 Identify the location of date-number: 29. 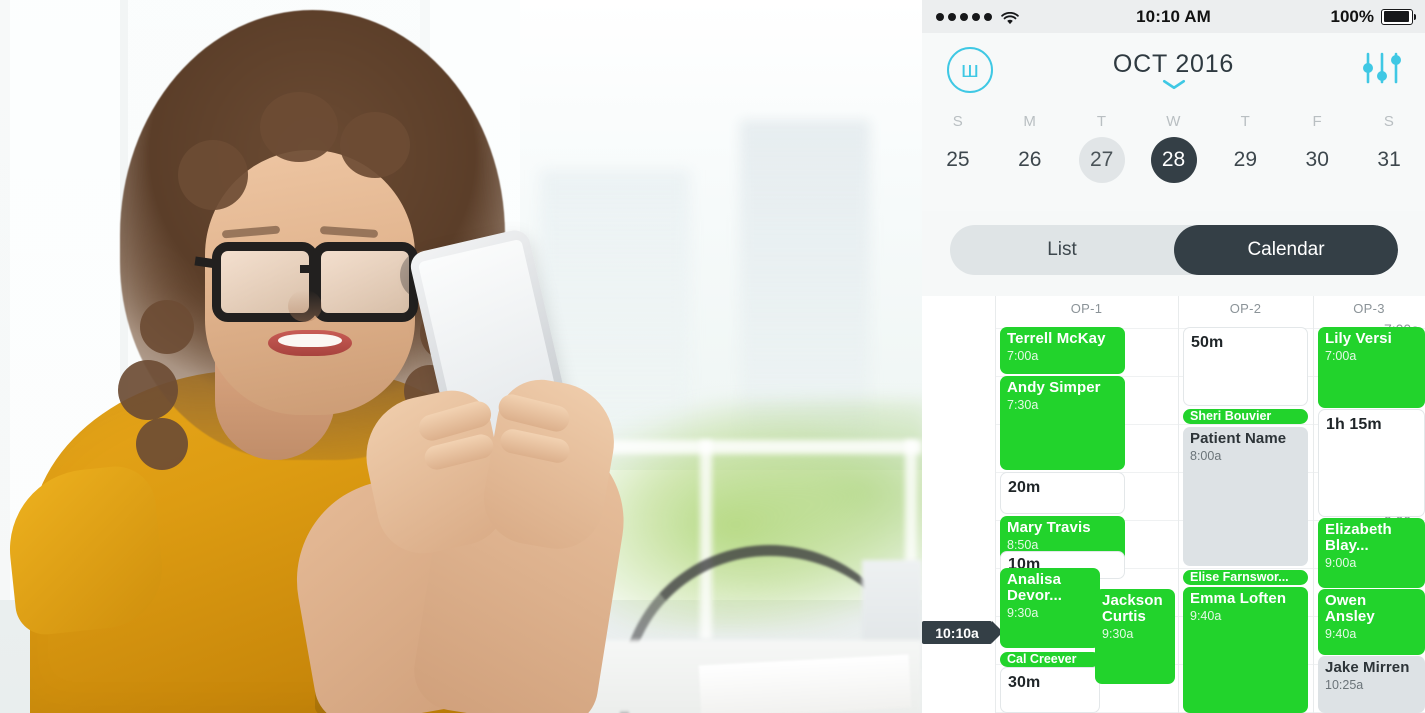
(1245, 160).